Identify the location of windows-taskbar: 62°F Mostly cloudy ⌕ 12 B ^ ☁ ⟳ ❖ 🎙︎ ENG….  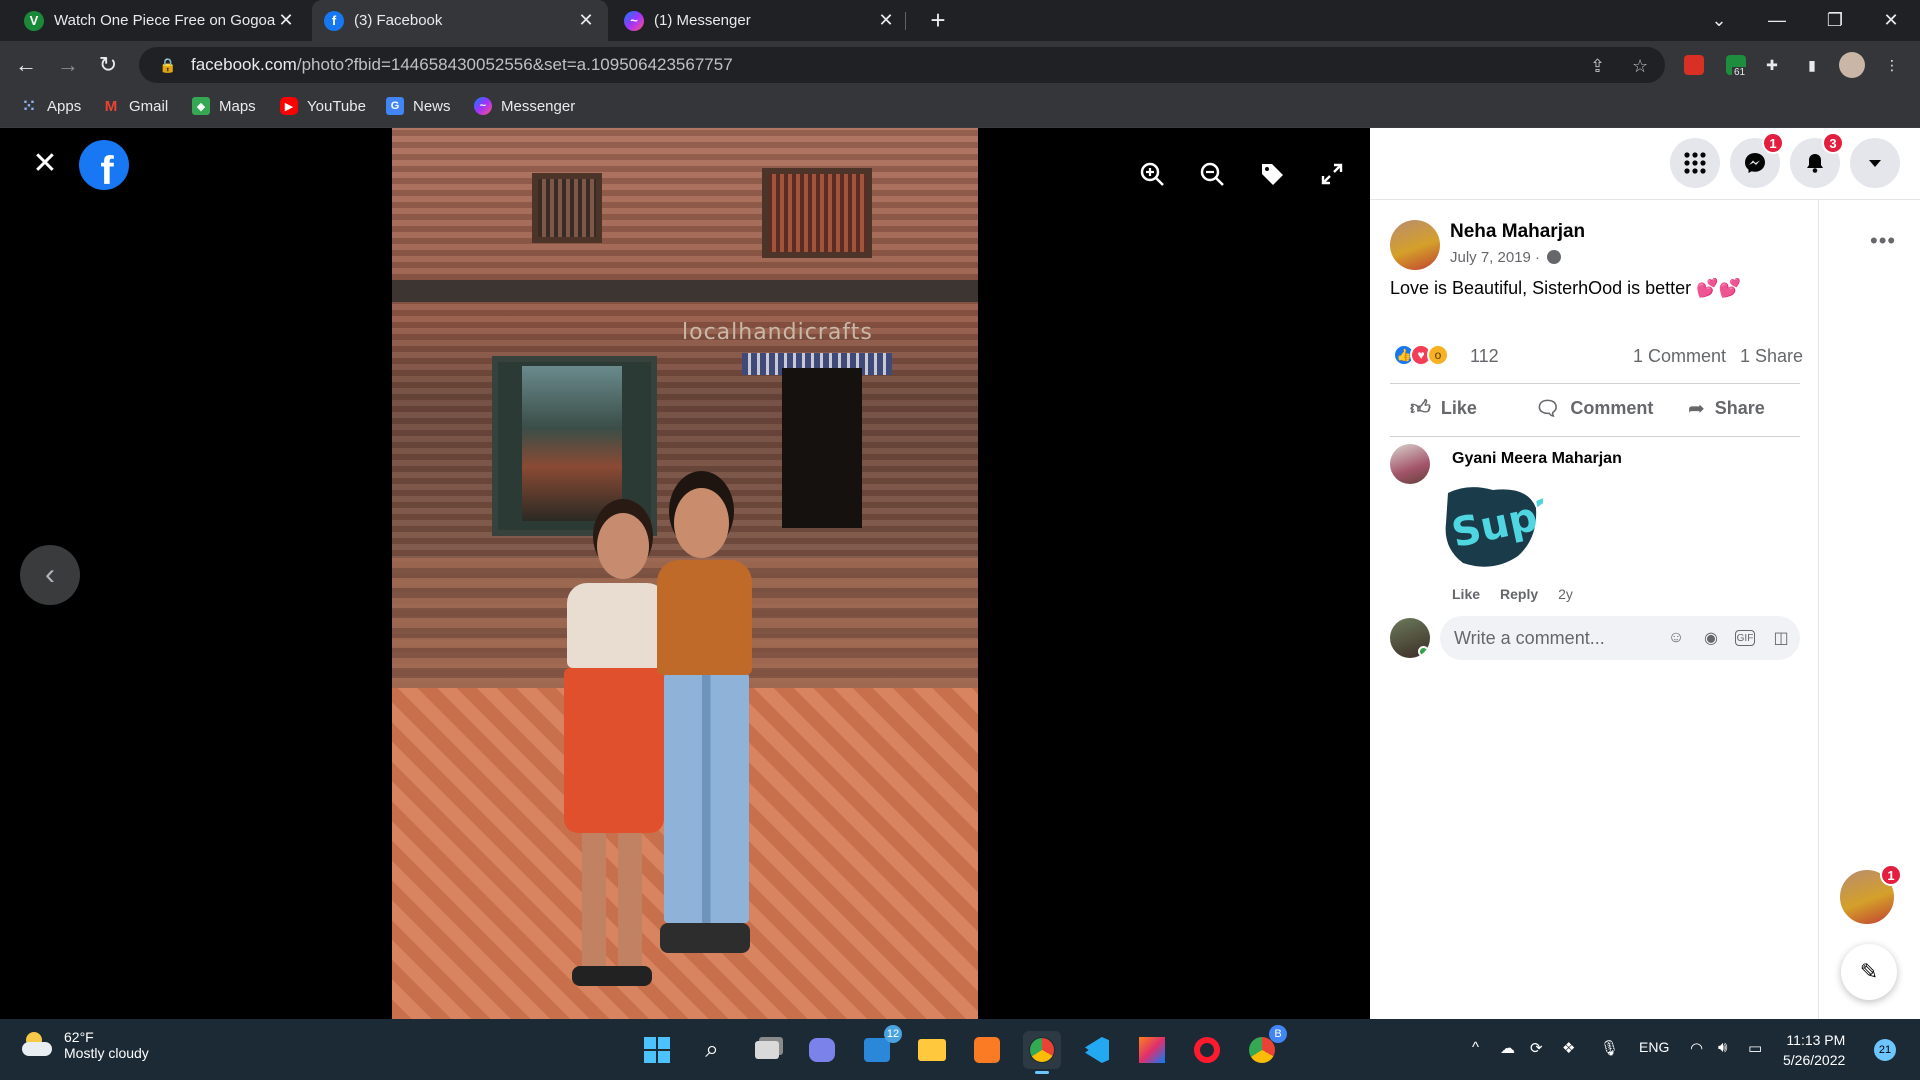
(960, 1049).